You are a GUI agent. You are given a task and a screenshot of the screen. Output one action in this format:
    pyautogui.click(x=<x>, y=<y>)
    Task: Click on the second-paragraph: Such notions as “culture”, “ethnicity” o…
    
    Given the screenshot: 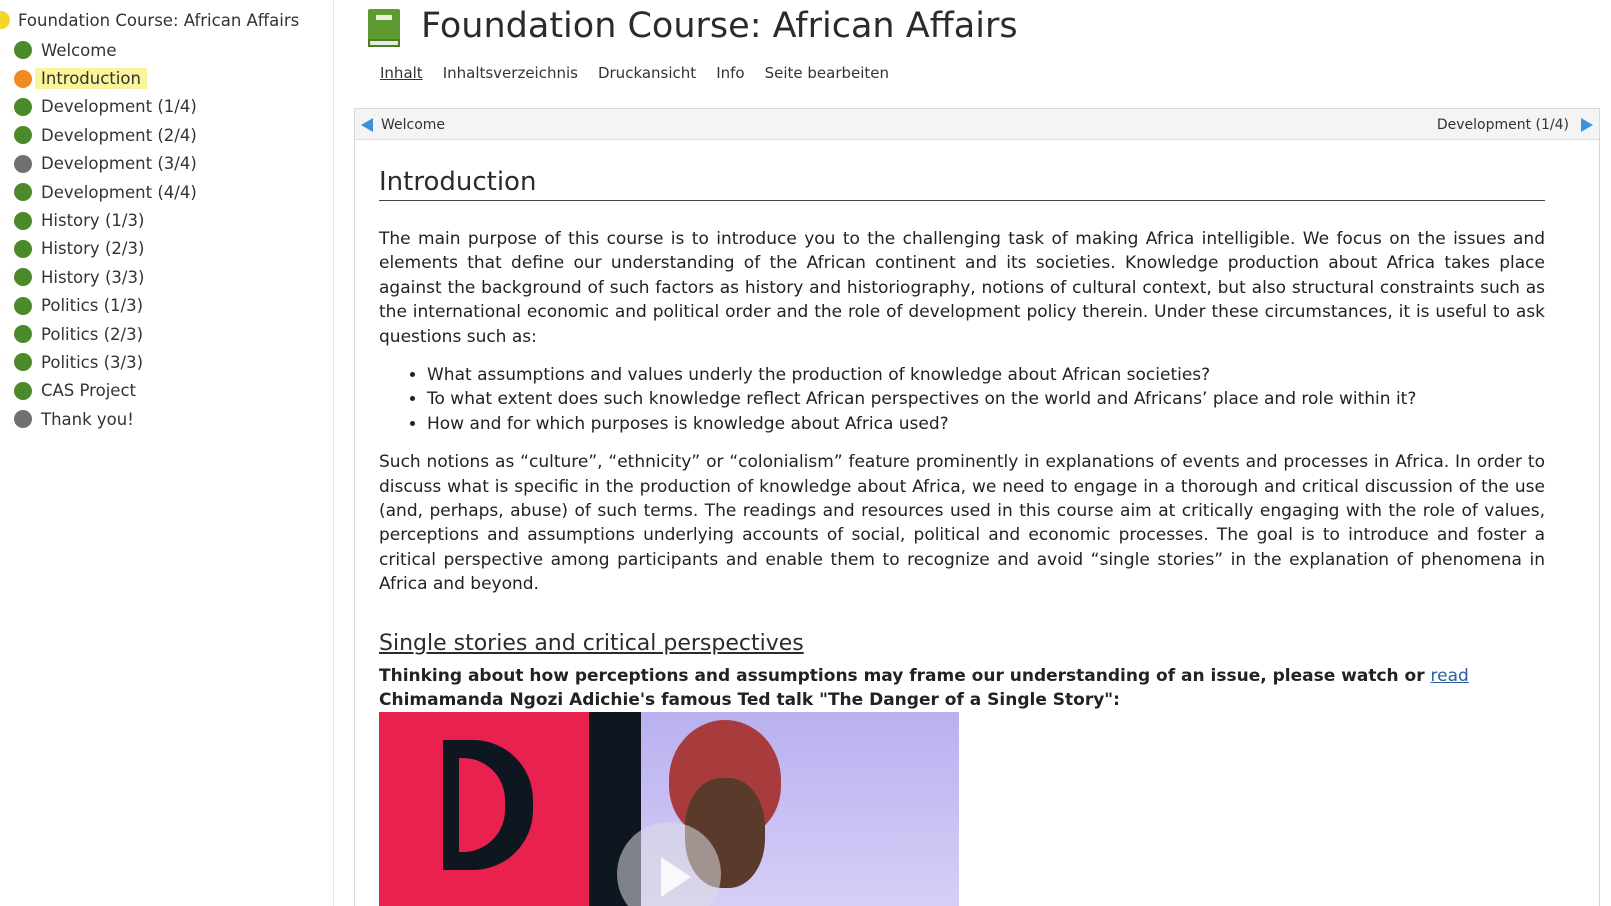 What is the action you would take?
    pyautogui.click(x=962, y=523)
    